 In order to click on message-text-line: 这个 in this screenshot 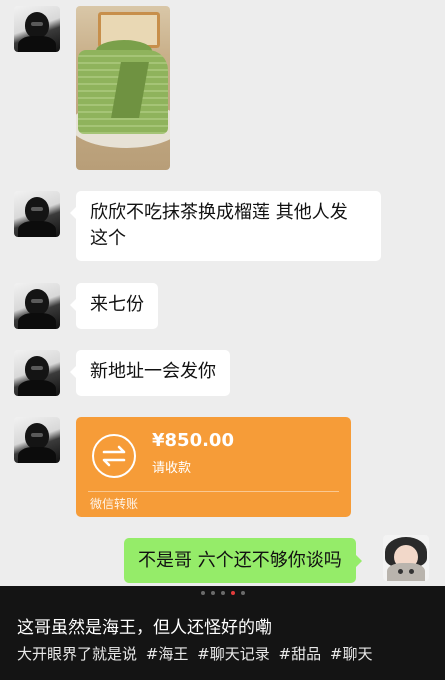, I will do `click(108, 238)`.